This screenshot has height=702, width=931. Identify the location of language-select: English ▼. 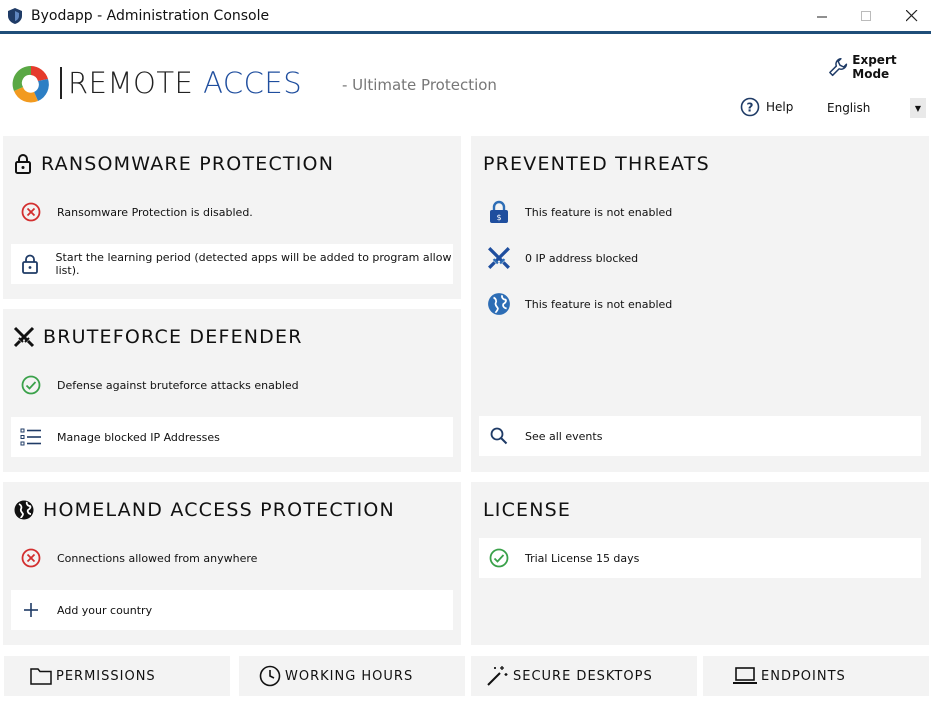
(874, 108).